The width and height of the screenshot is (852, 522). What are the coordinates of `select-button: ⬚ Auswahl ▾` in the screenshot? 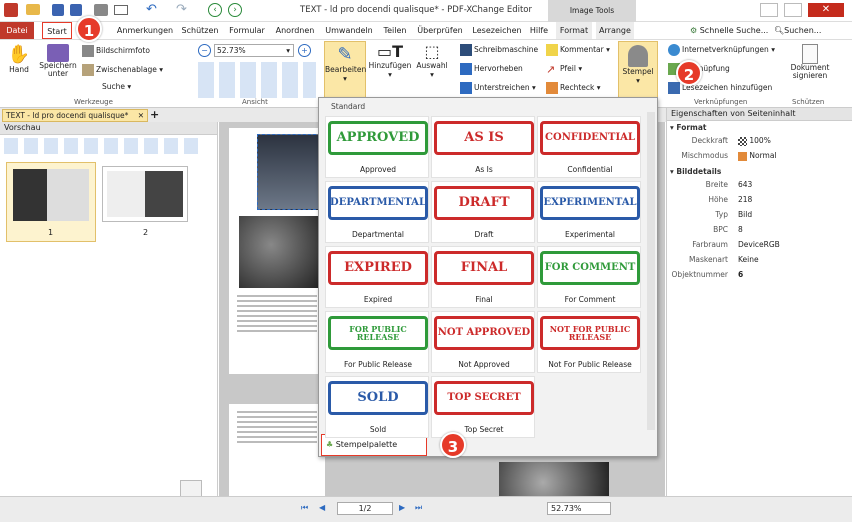 It's located at (432, 60).